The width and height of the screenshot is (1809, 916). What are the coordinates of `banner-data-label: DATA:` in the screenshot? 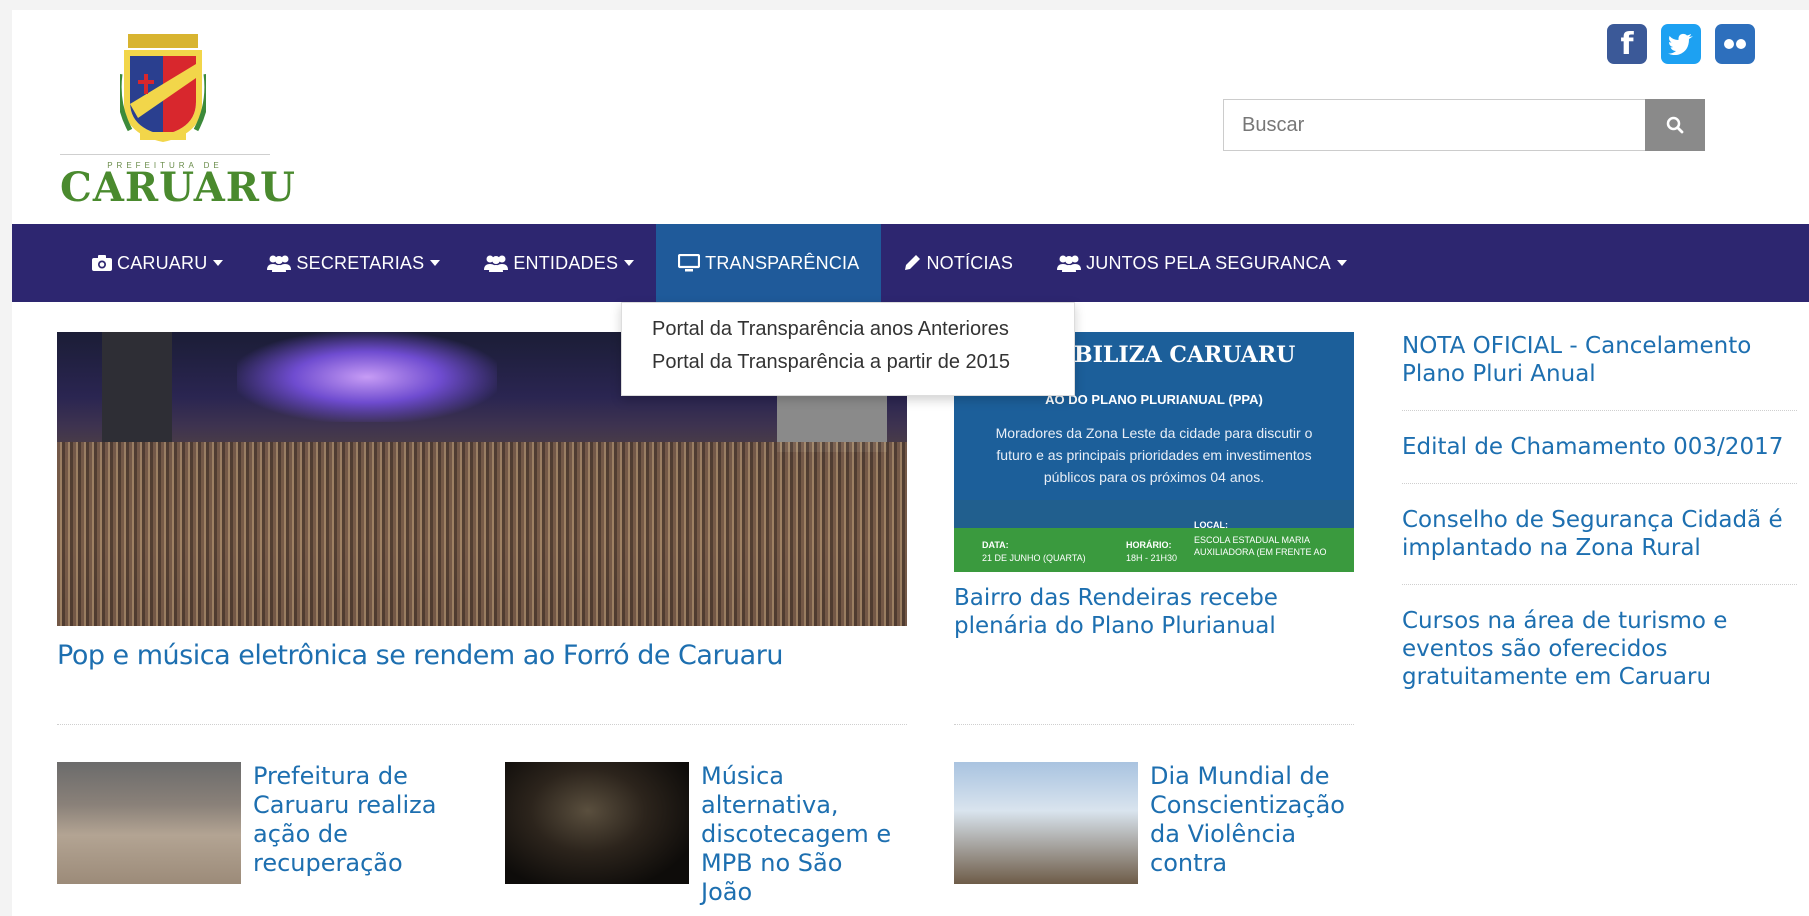 It's located at (995, 545).